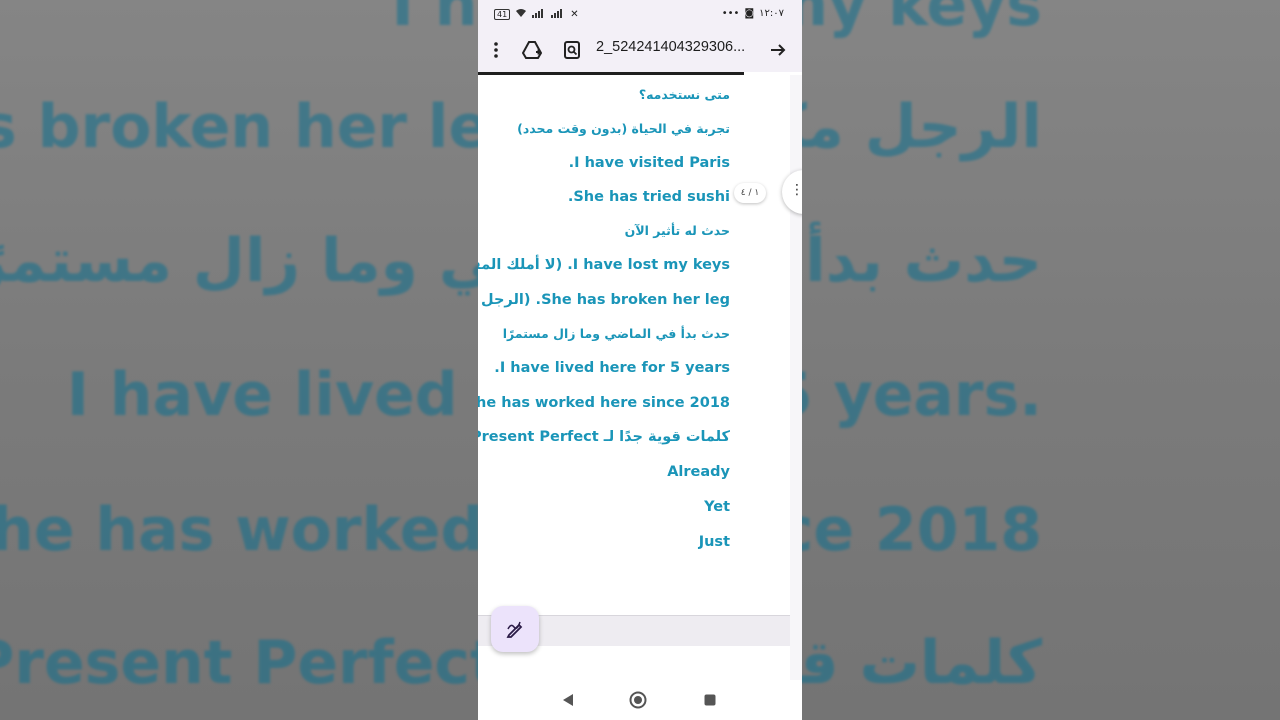 The height and width of the screenshot is (720, 1280). What do you see at coordinates (717, 507) in the screenshot?
I see `document-line: Yet` at bounding box center [717, 507].